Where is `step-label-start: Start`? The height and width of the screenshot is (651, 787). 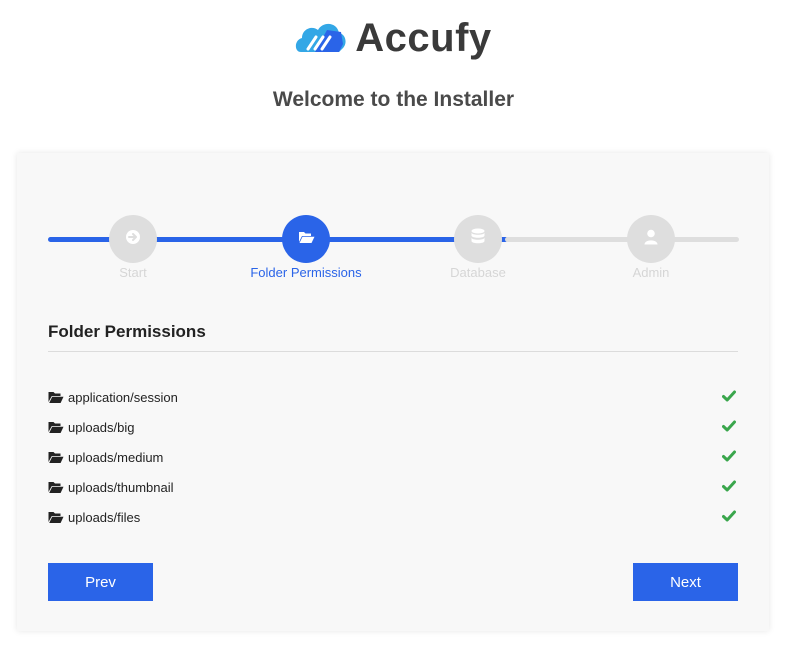
step-label-start: Start is located at coordinates (133, 272).